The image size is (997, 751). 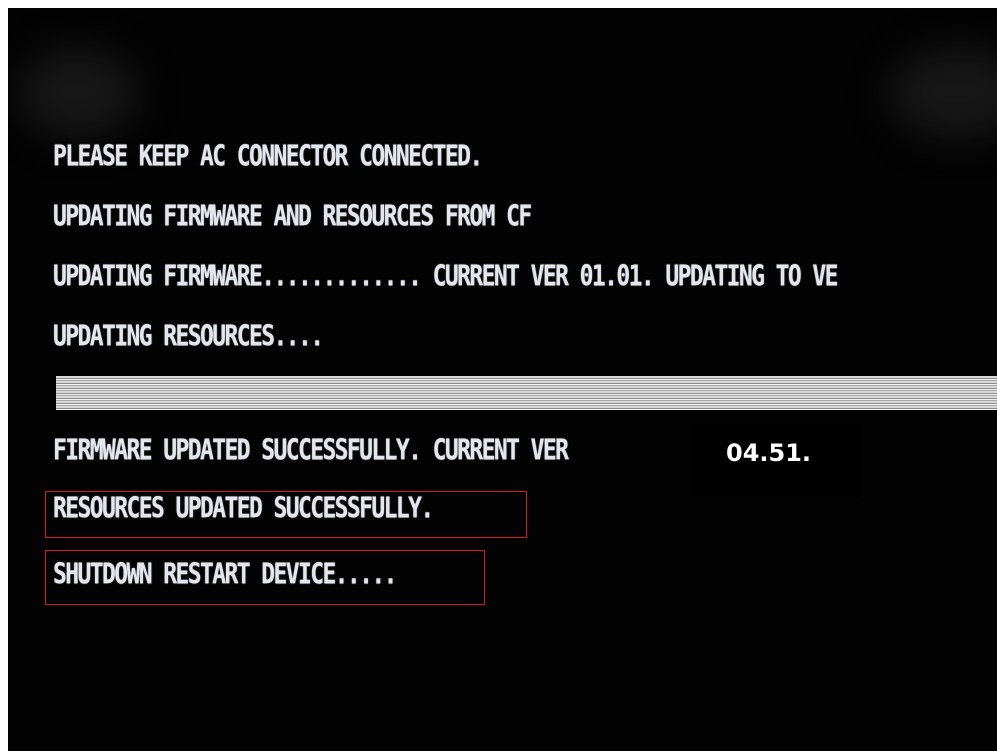 I want to click on update-progress-bar, so click(x=526, y=393).